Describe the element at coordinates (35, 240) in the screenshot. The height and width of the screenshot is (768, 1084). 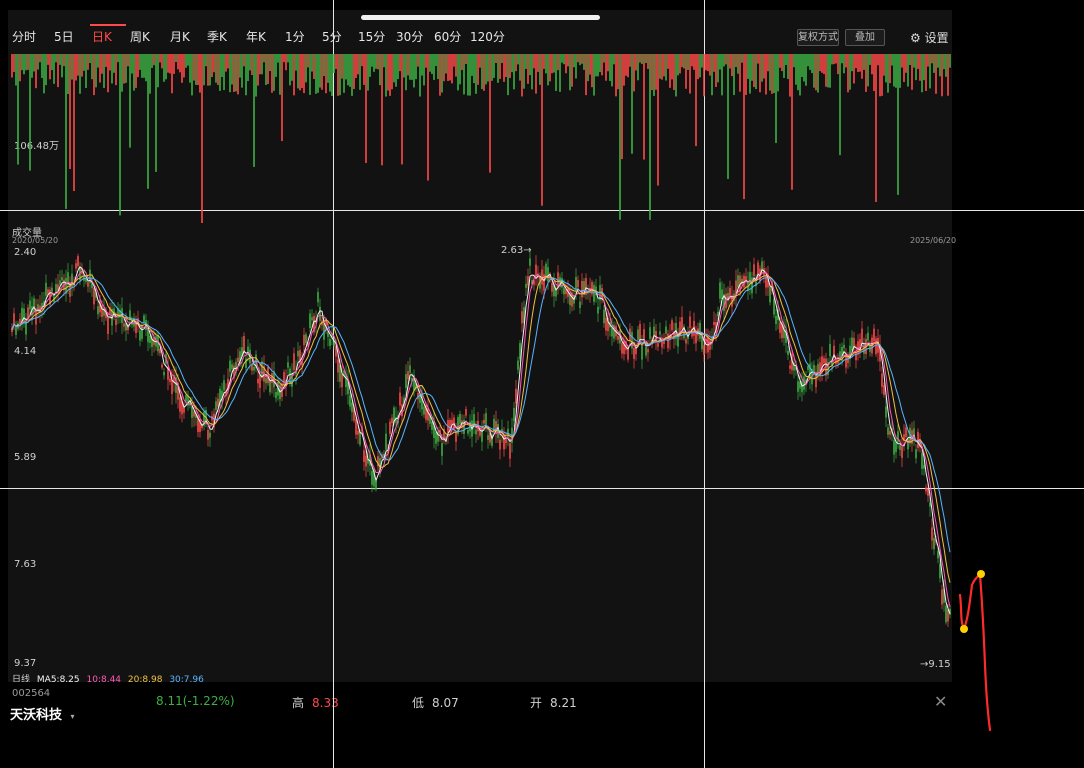
I see `start-date: 2020/05/20` at that location.